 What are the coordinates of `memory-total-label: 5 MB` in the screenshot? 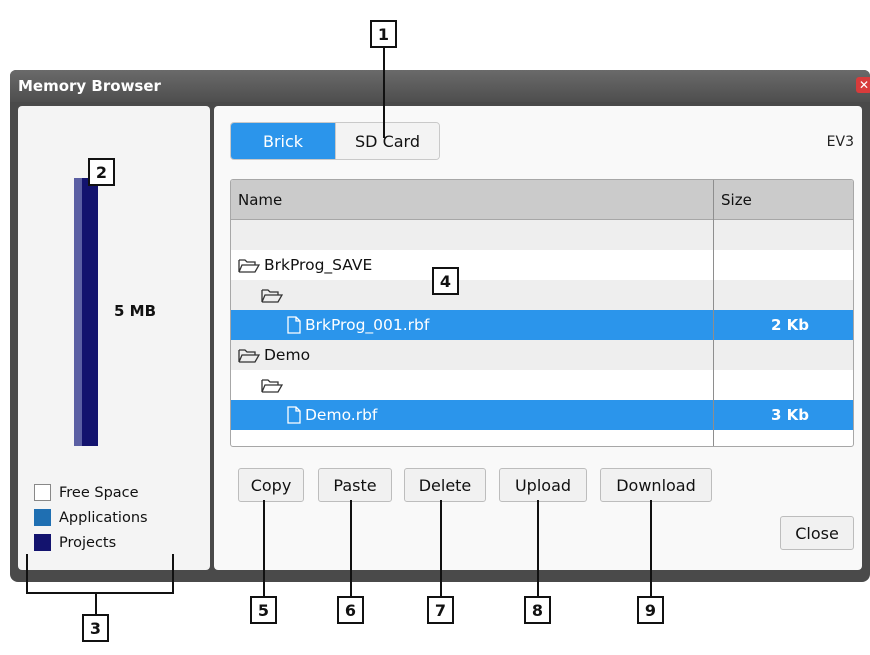 It's located at (135, 311).